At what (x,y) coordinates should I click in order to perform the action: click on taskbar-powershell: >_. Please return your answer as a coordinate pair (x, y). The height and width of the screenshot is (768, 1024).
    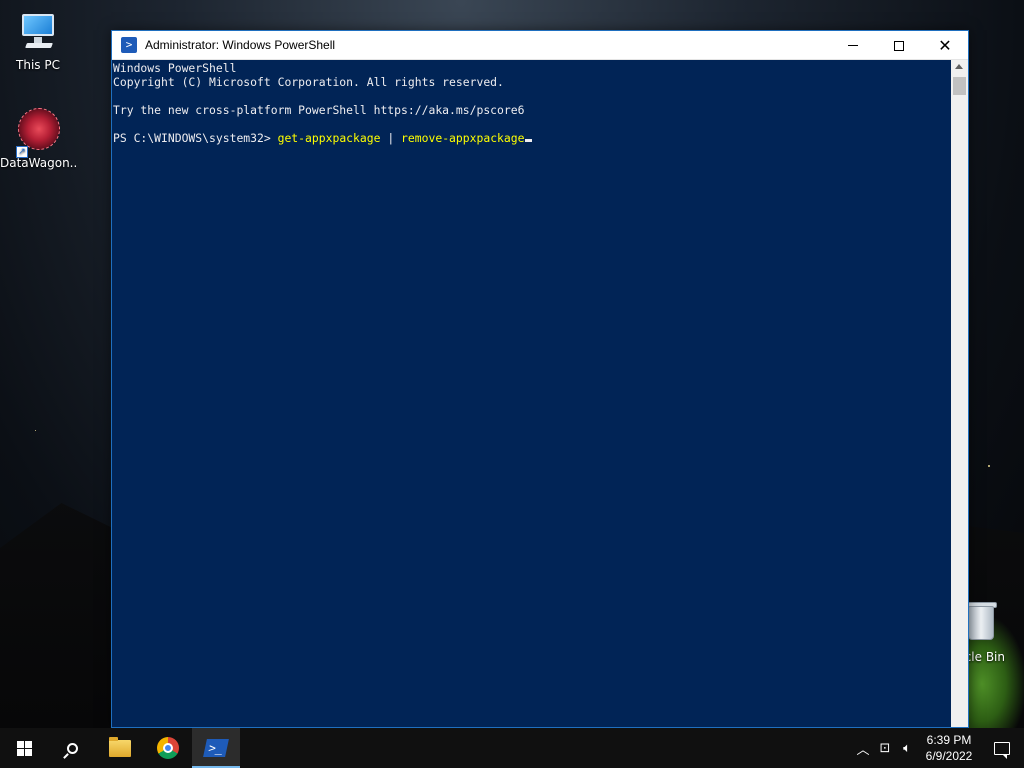
    Looking at the image, I should click on (216, 748).